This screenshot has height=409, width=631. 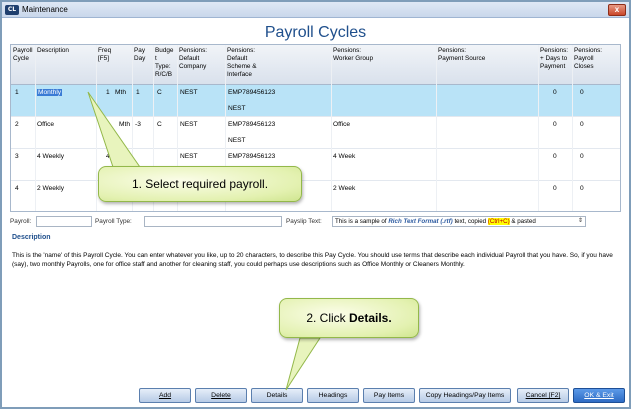 I want to click on callout-step1: 1. Select required payroll., so click(x=200, y=184).